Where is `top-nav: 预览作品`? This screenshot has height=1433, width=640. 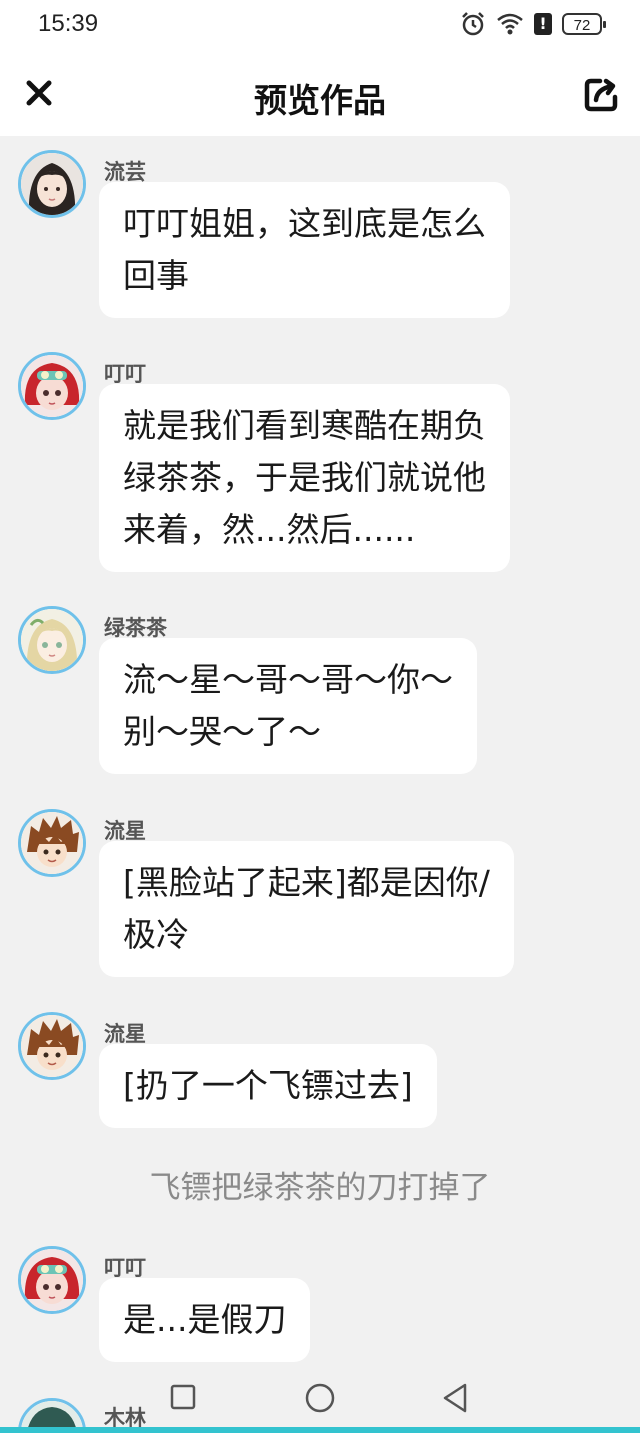 top-nav: 预览作品 is located at coordinates (320, 92).